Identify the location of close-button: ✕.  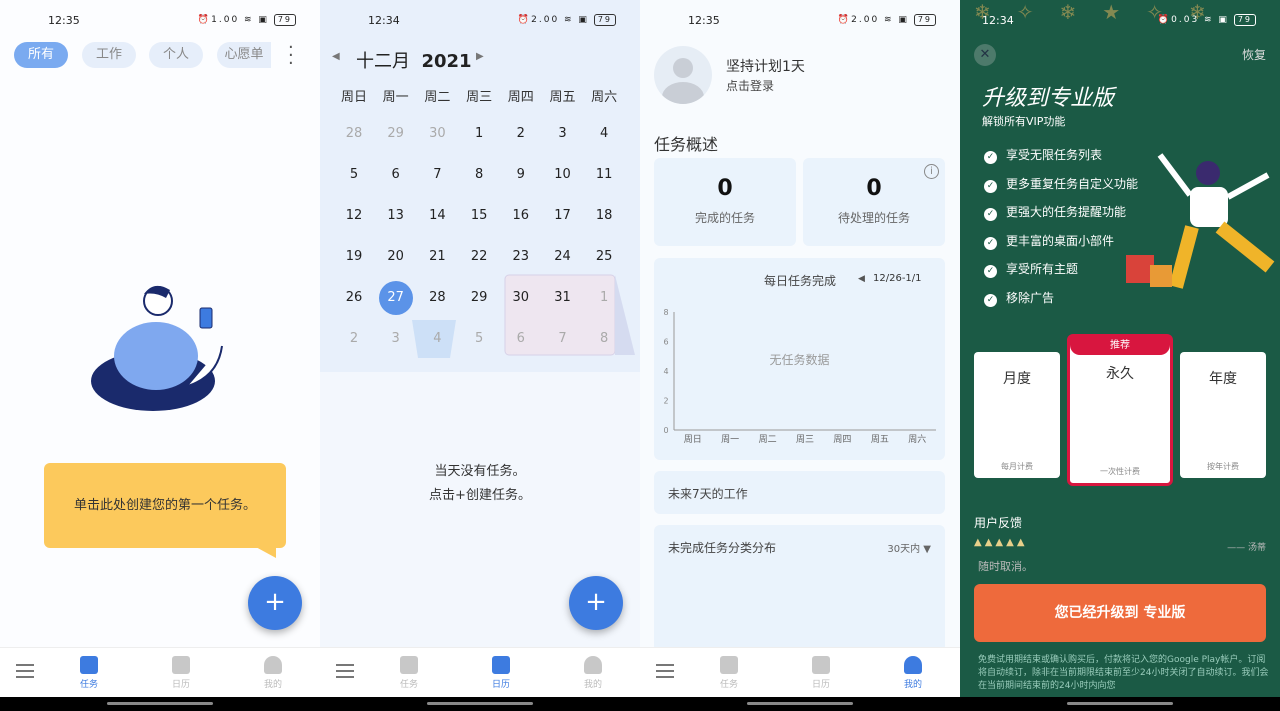
(985, 55).